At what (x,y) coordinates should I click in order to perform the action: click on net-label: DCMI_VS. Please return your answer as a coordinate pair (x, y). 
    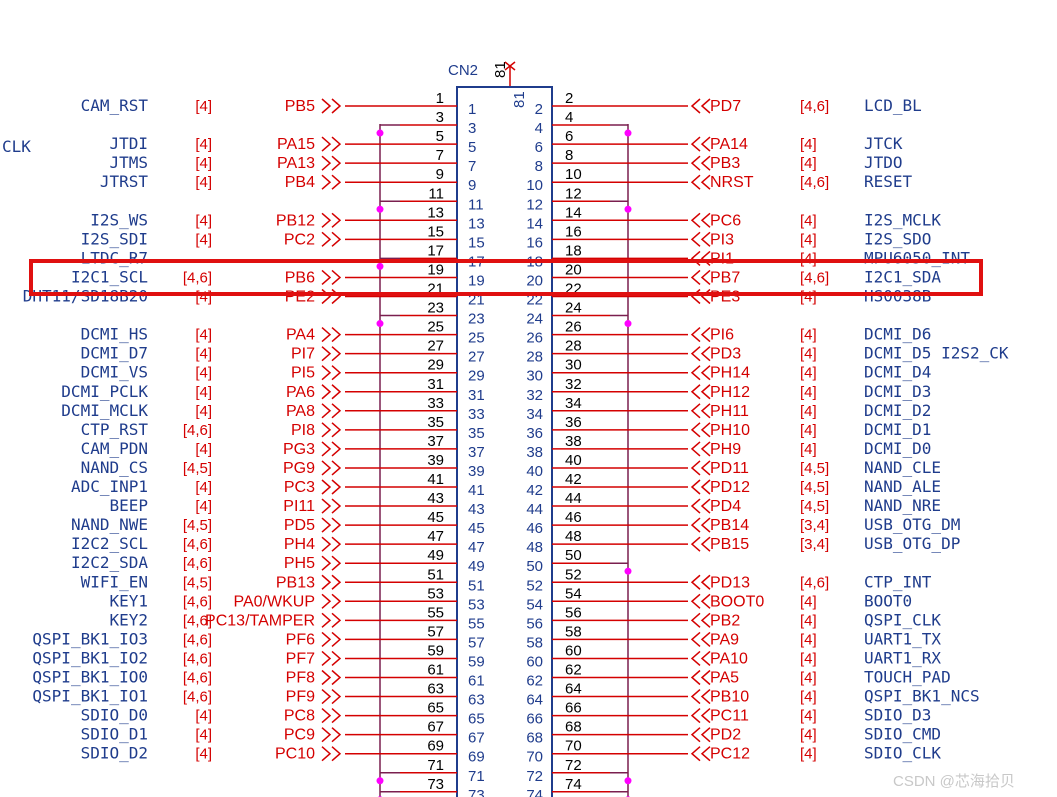
    Looking at the image, I should click on (114, 372).